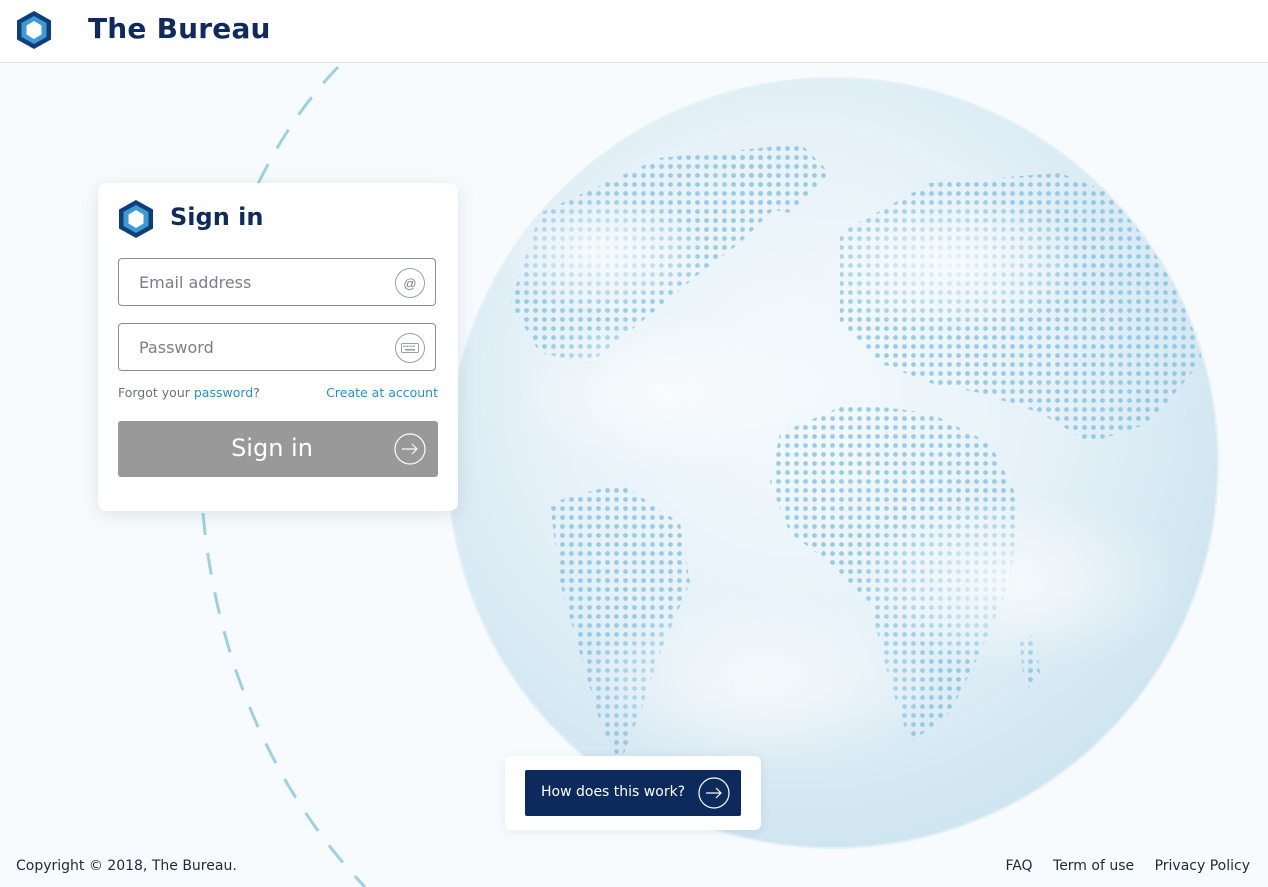  Describe the element at coordinates (254, 282) in the screenshot. I see `email-input` at that location.